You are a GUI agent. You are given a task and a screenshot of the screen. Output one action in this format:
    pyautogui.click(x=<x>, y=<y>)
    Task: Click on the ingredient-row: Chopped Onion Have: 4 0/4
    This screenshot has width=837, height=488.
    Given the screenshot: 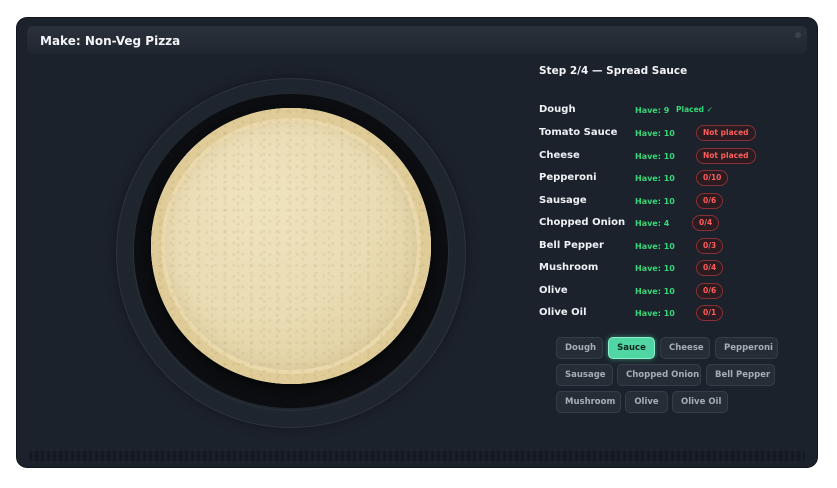 What is the action you would take?
    pyautogui.click(x=659, y=224)
    